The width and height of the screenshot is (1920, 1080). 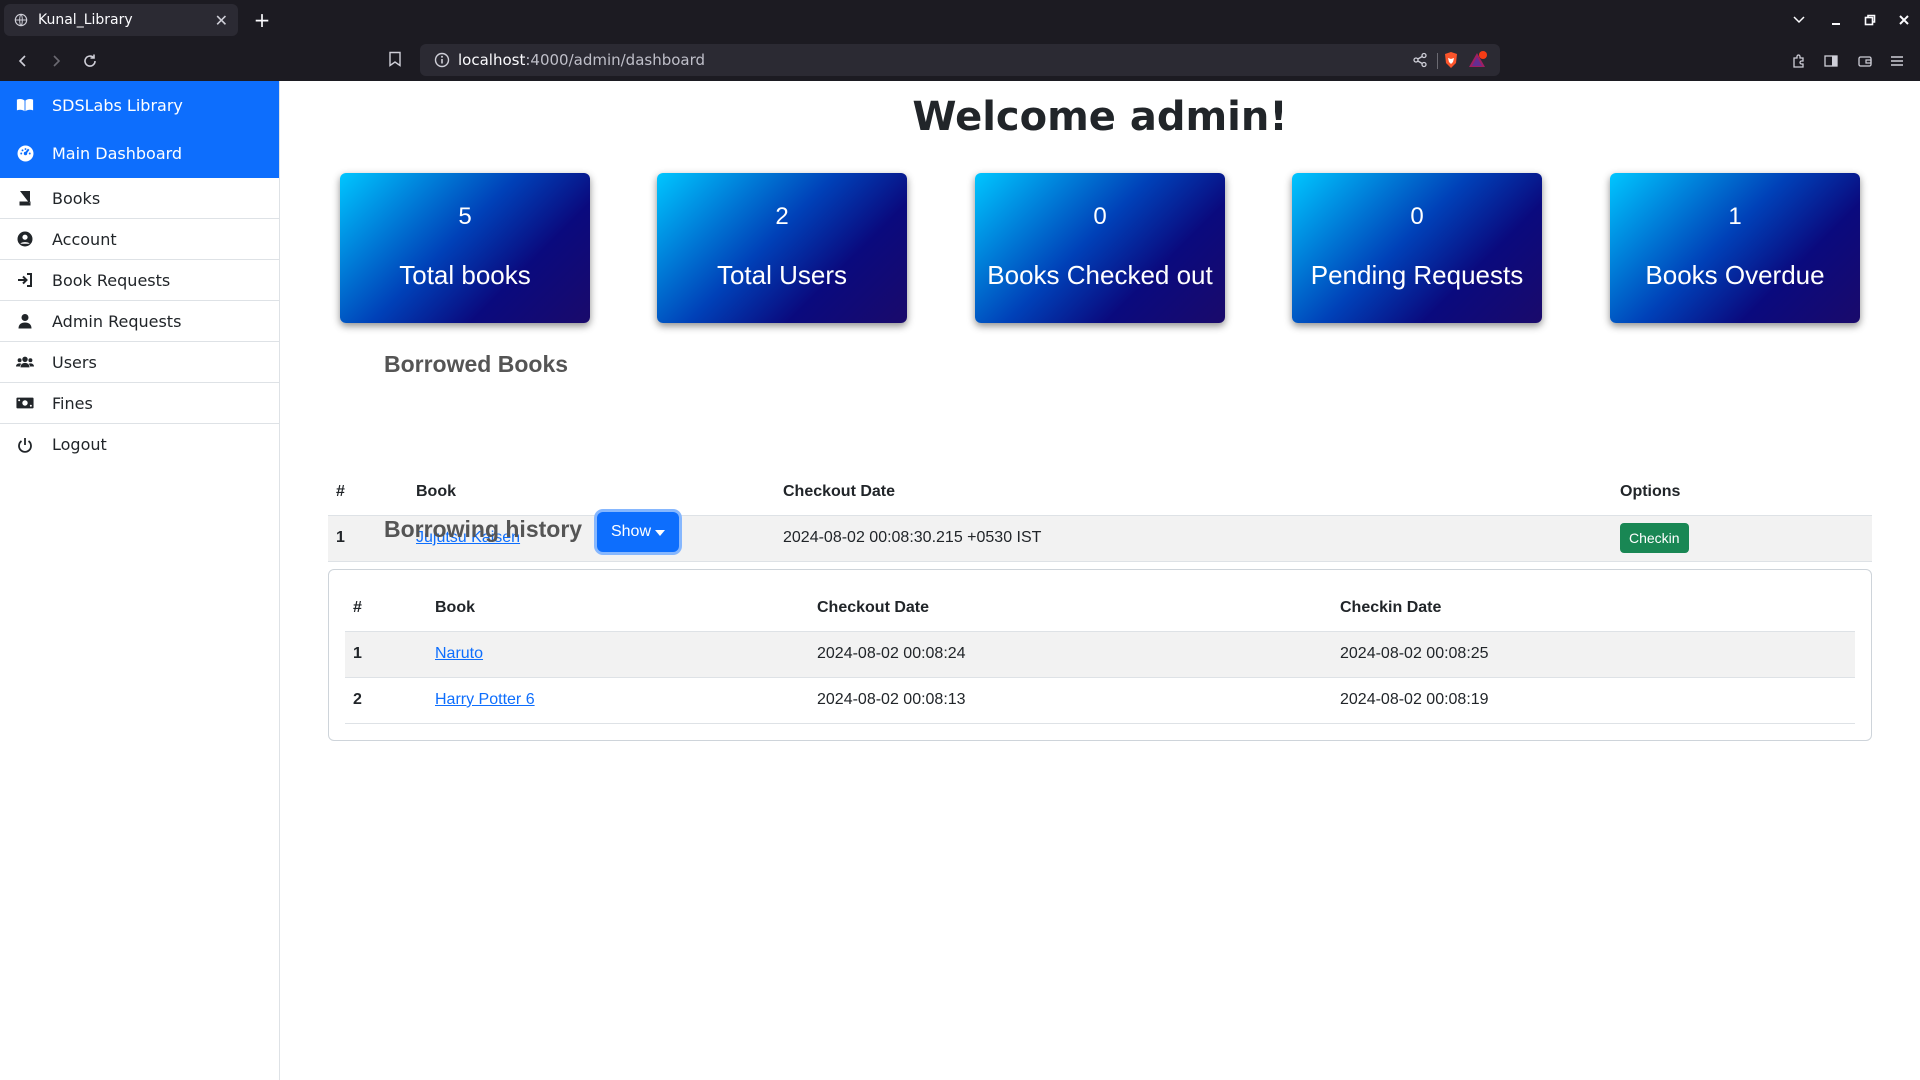 I want to click on sidebar-item-main-dashboard: Main Dashboard, so click(x=139, y=153).